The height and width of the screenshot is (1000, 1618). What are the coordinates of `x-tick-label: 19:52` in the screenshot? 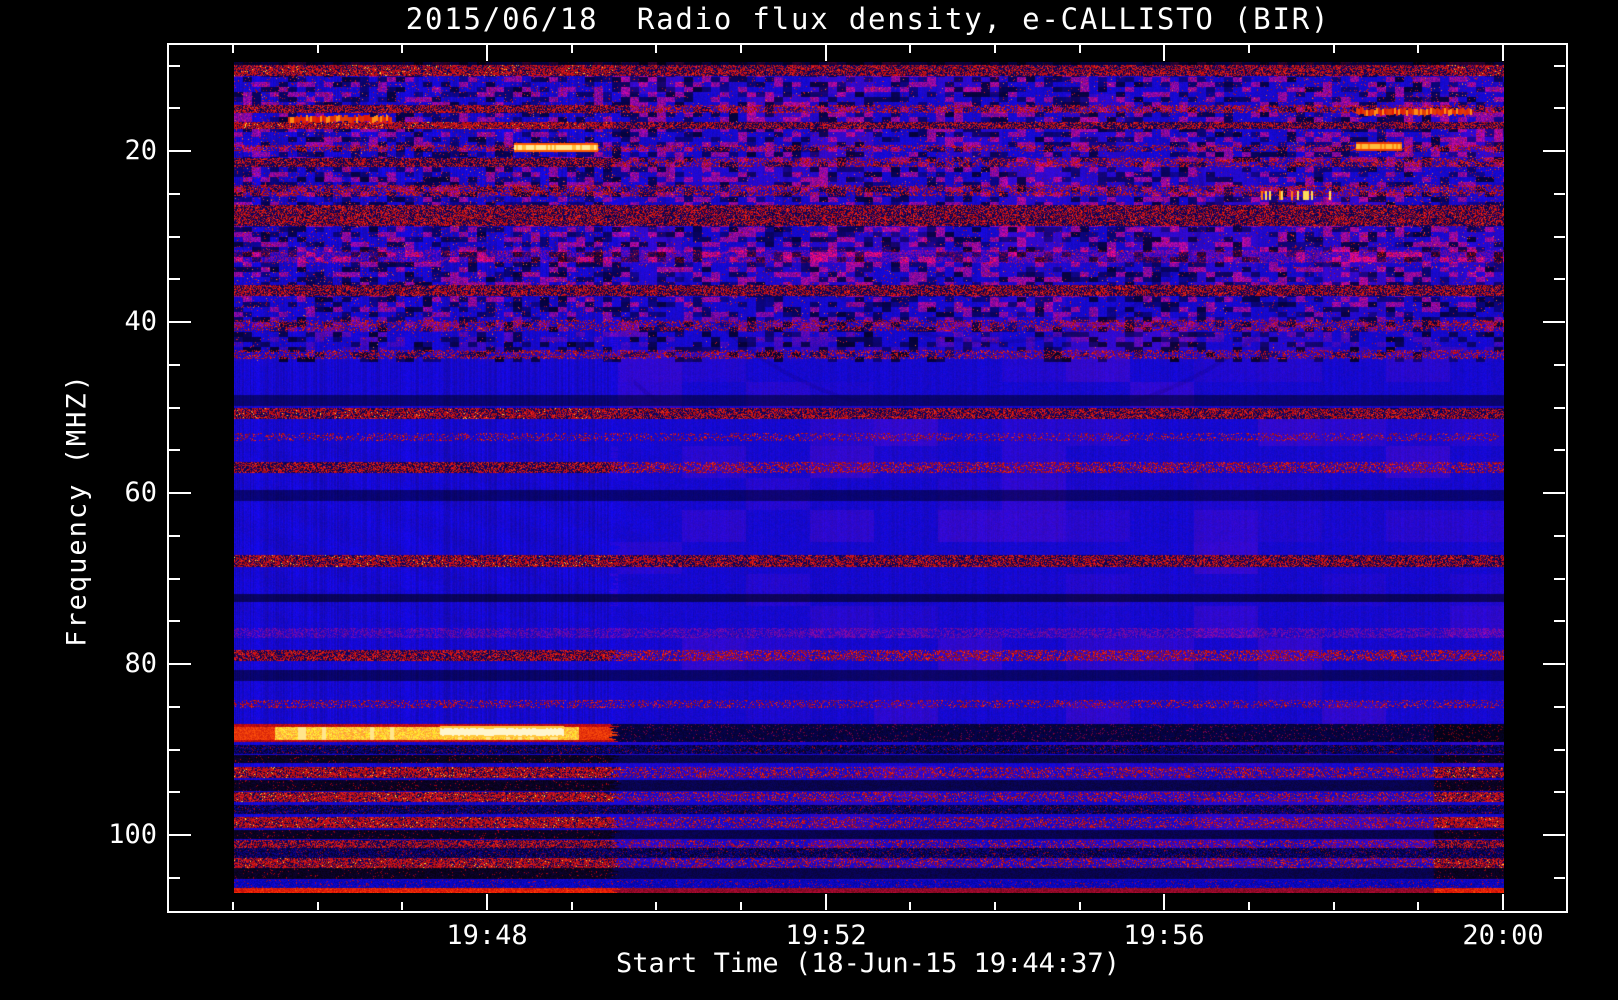 It's located at (826, 935).